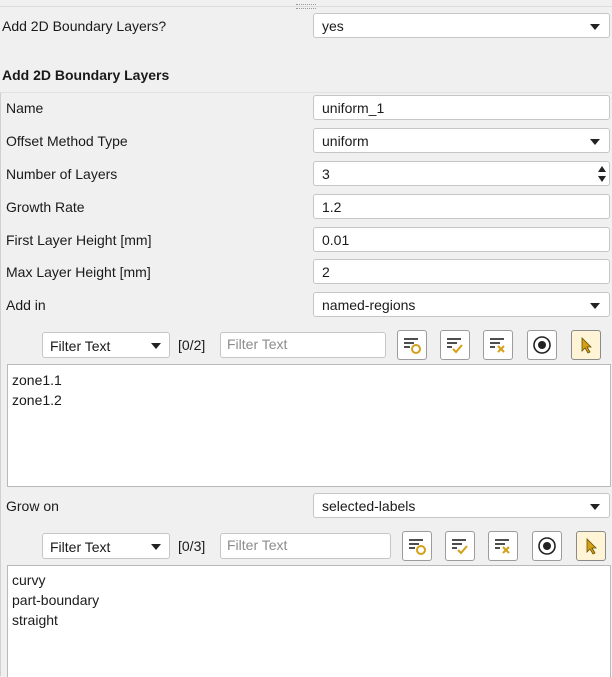  Describe the element at coordinates (35, 620) in the screenshot. I see `list-item: straight` at that location.